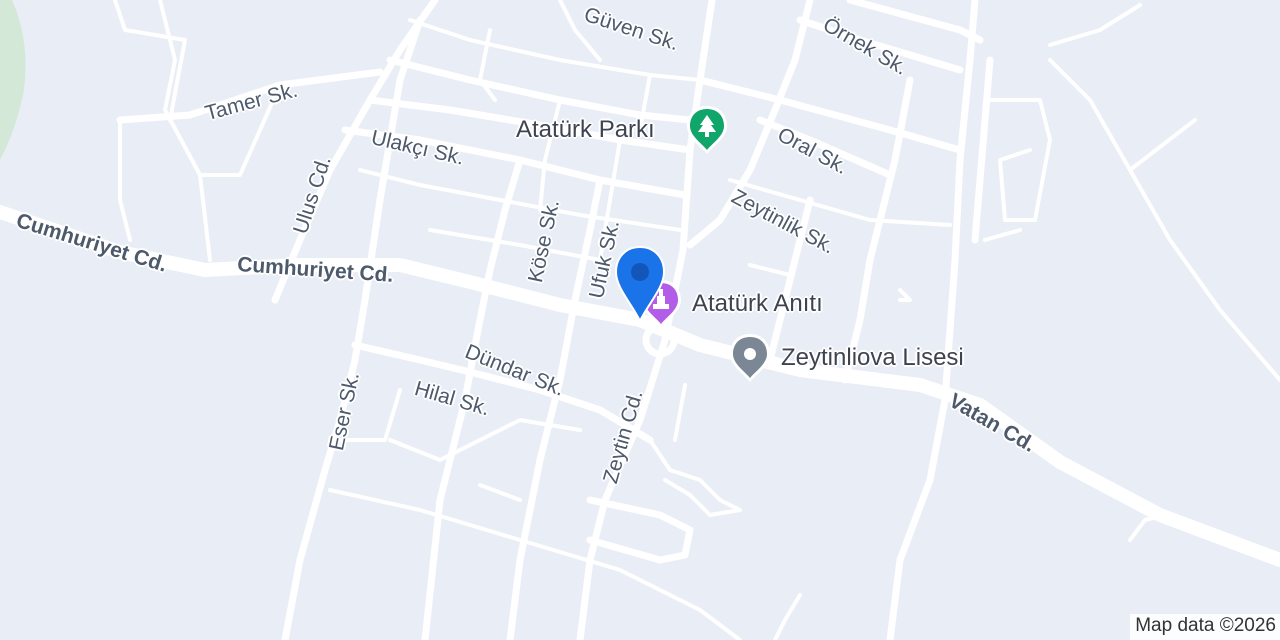  I want to click on poi-label-monument: Atatürk Anıtı, so click(757, 304).